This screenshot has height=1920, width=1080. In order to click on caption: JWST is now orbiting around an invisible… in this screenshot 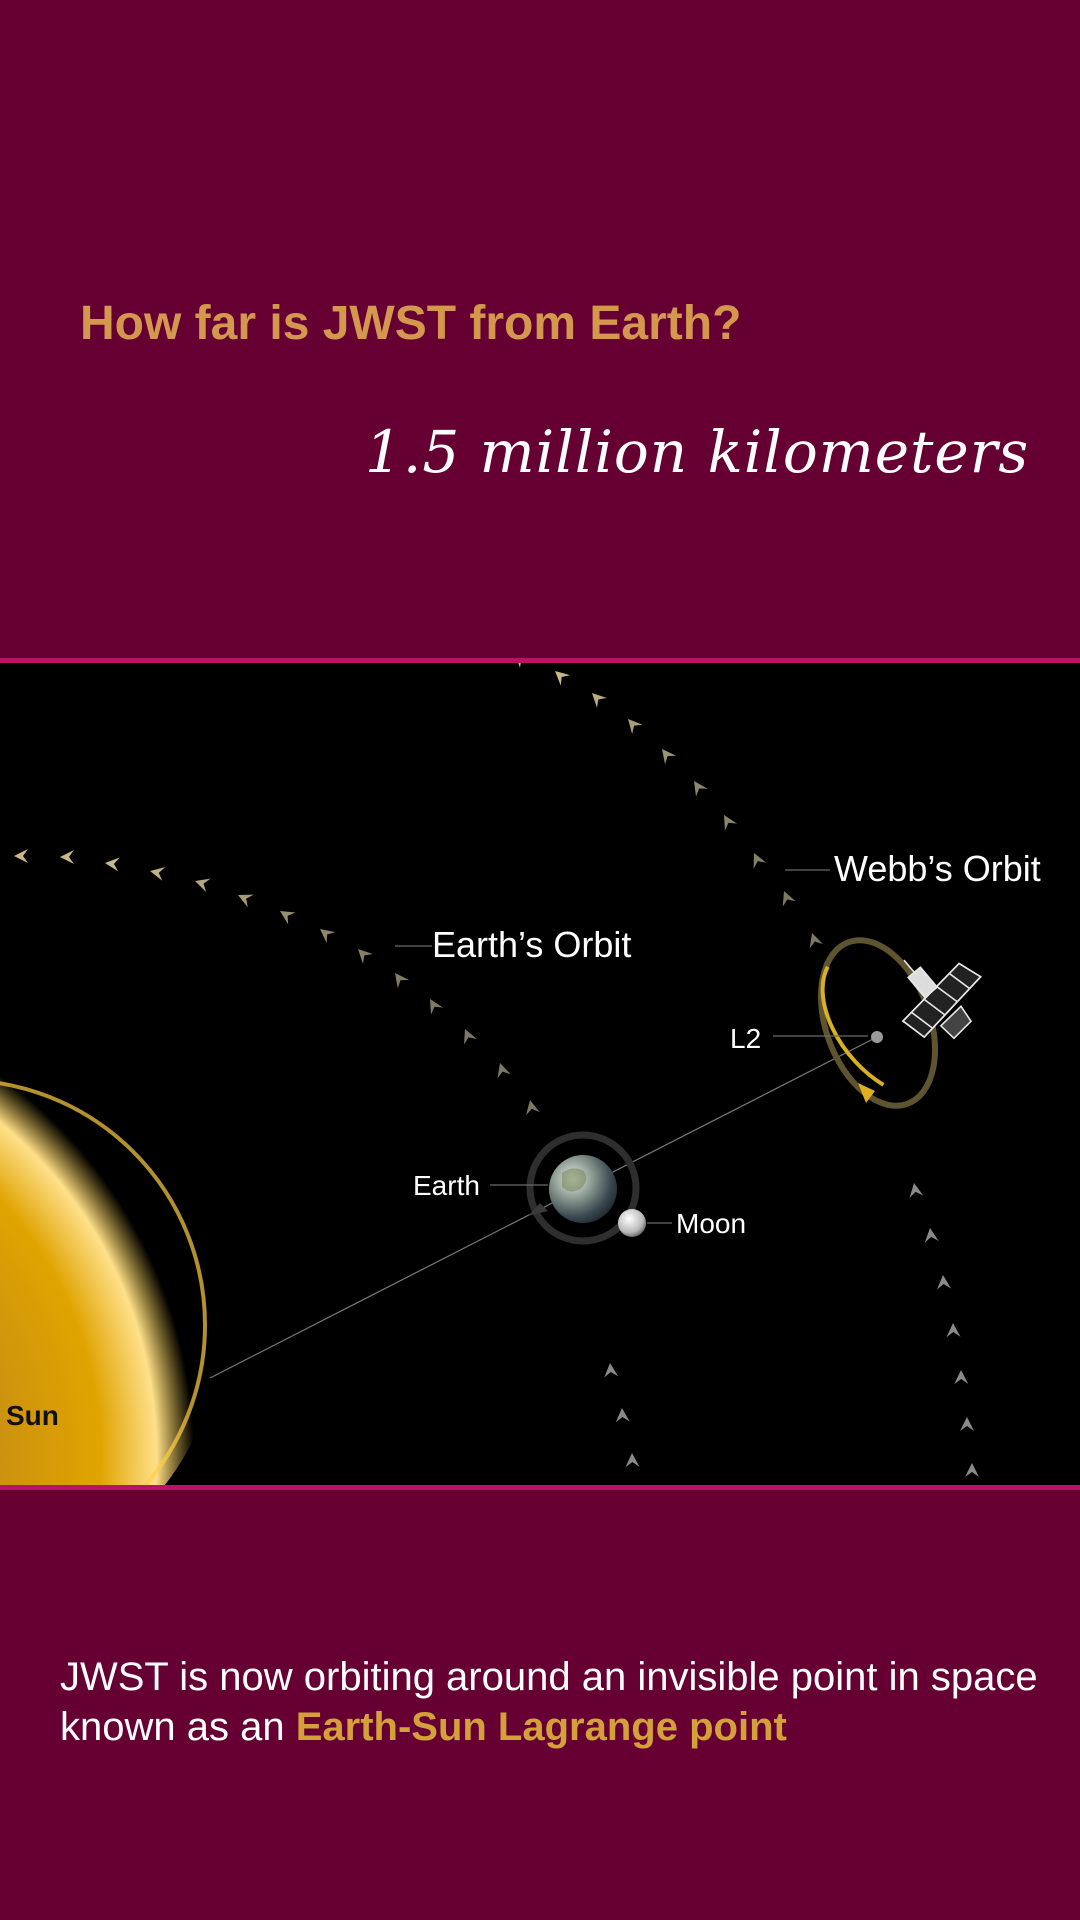, I will do `click(550, 1702)`.